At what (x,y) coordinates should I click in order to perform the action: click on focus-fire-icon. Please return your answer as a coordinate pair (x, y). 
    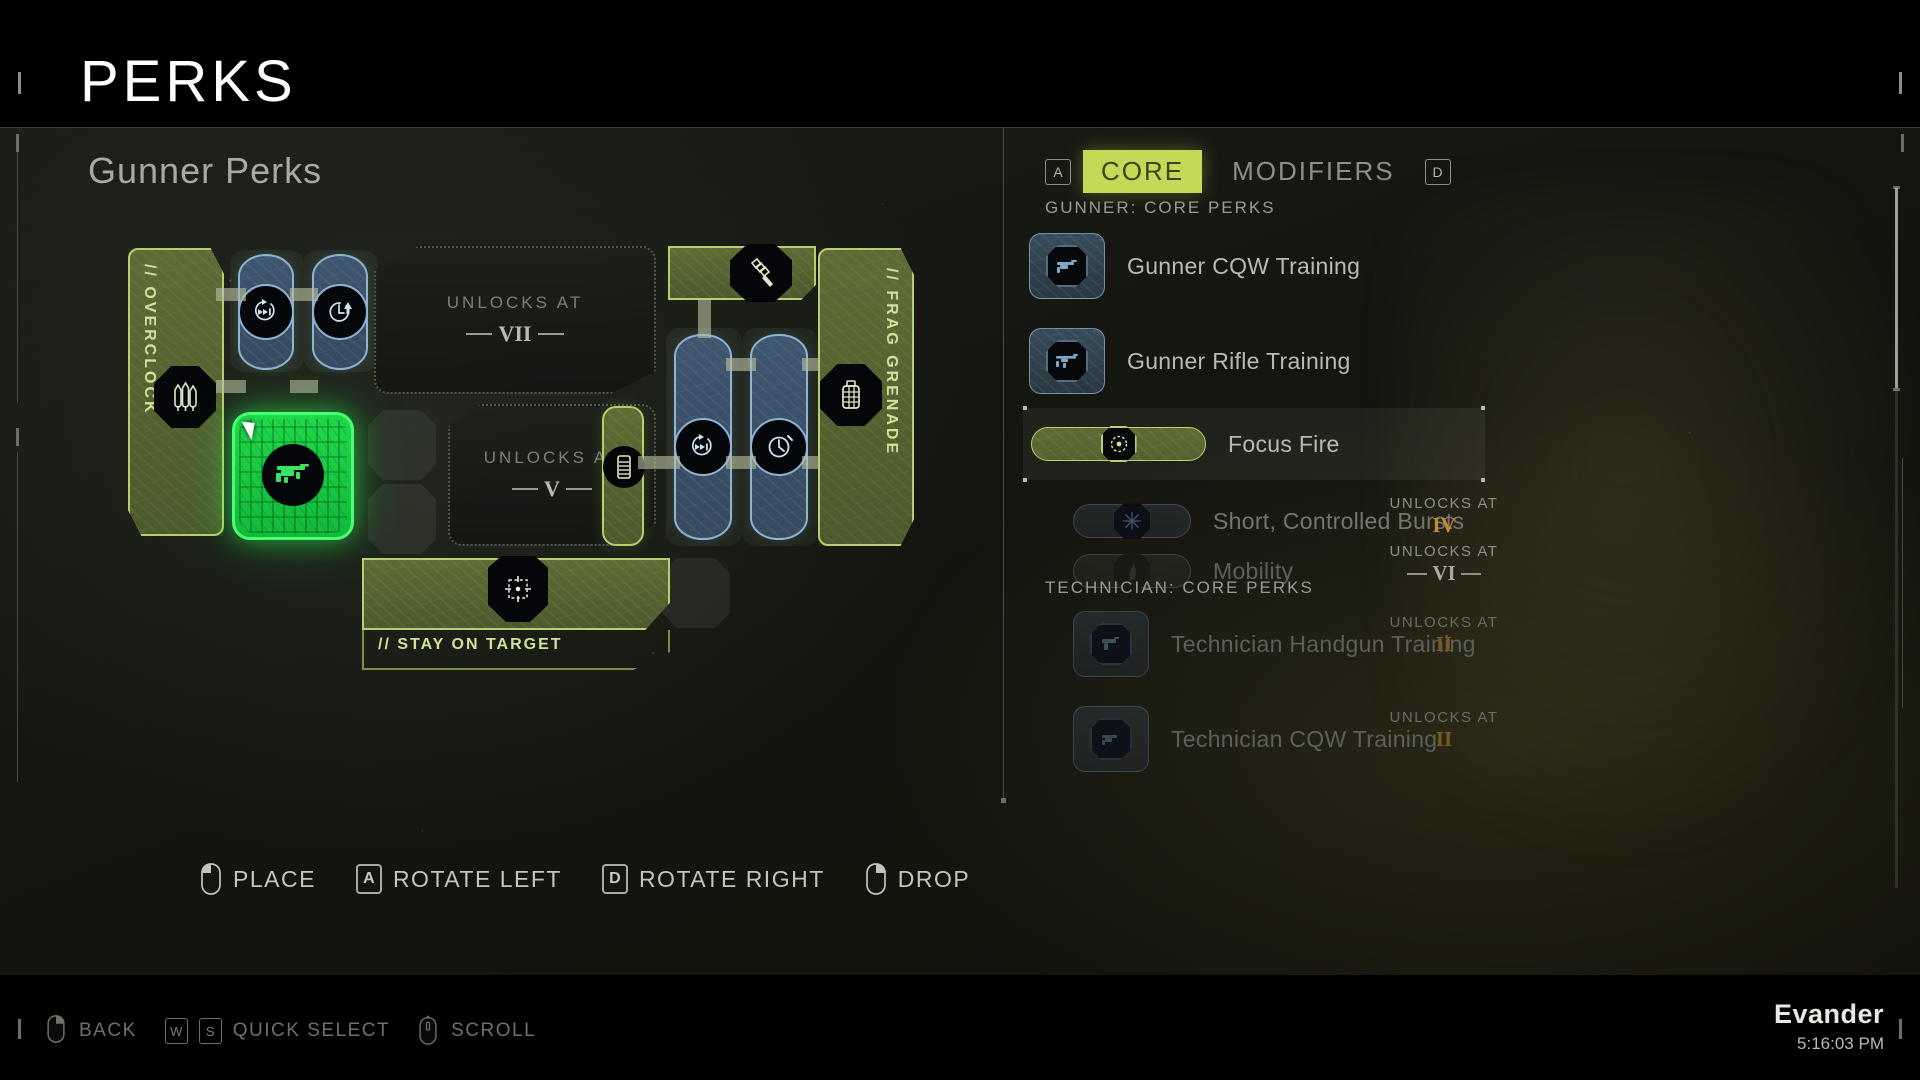
    Looking at the image, I should click on (1118, 444).